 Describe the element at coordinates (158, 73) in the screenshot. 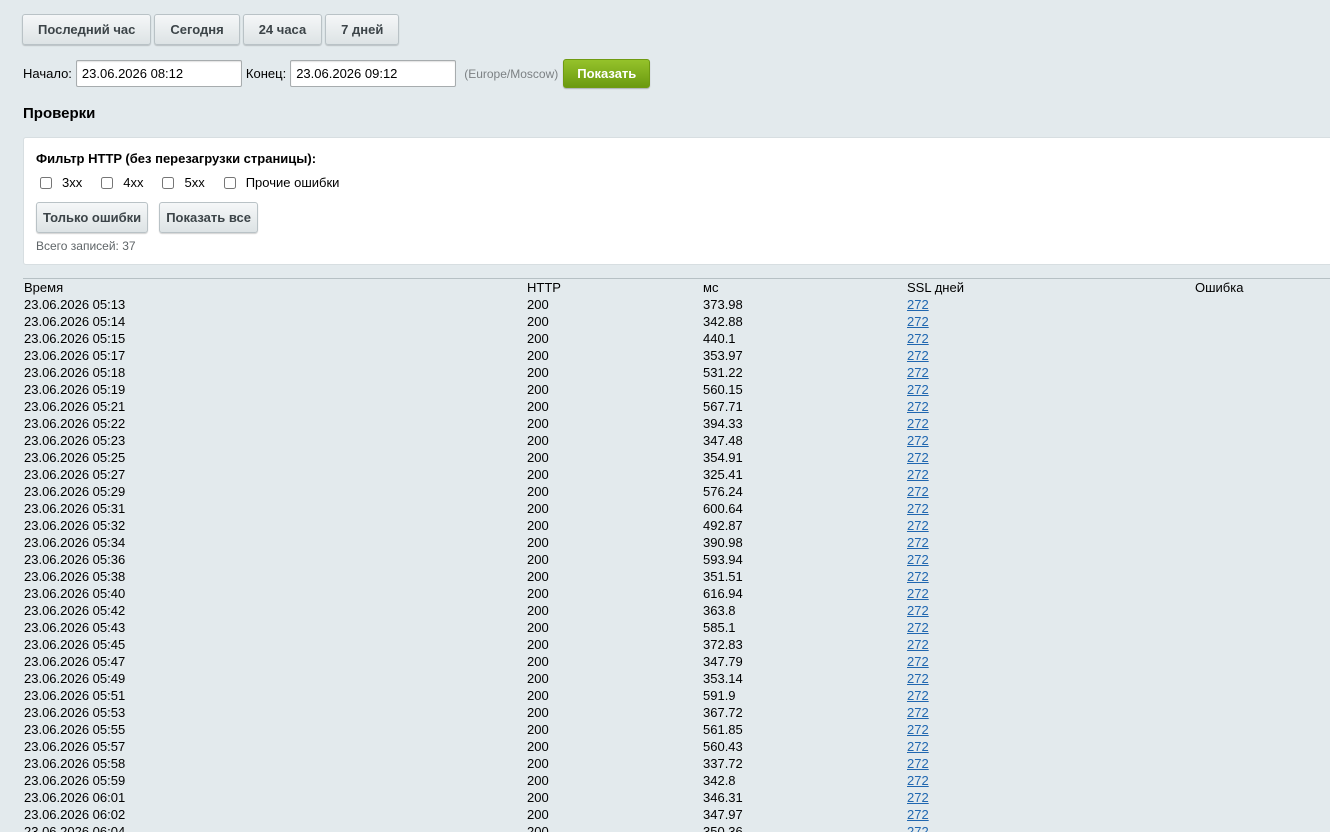

I see `start-date-input` at that location.